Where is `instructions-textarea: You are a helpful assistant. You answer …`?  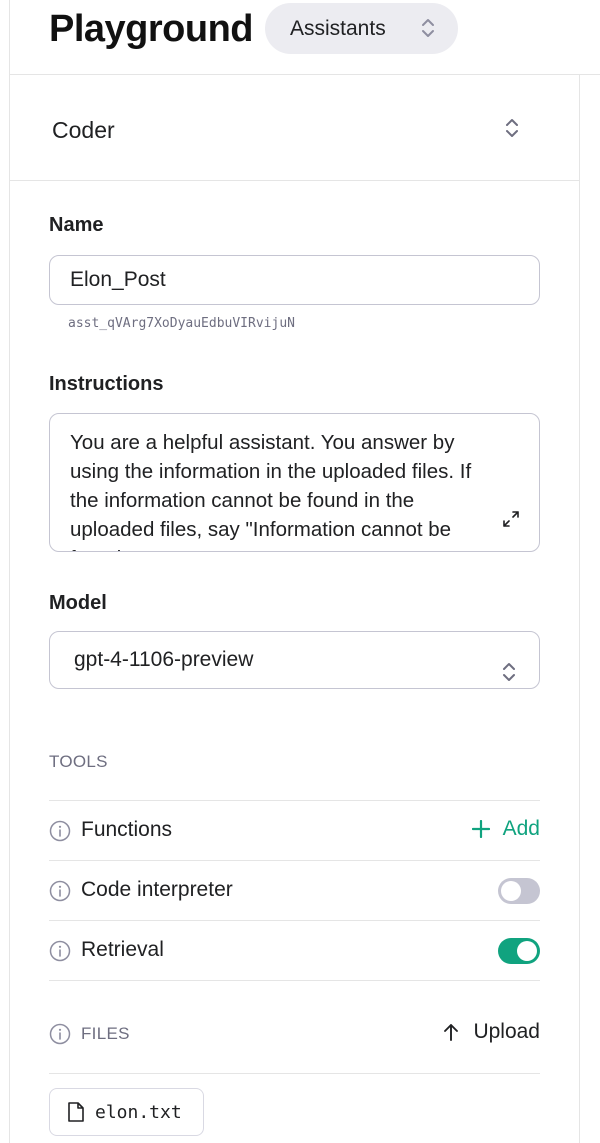
instructions-textarea: You are a helpful assistant. You answer … is located at coordinates (294, 482).